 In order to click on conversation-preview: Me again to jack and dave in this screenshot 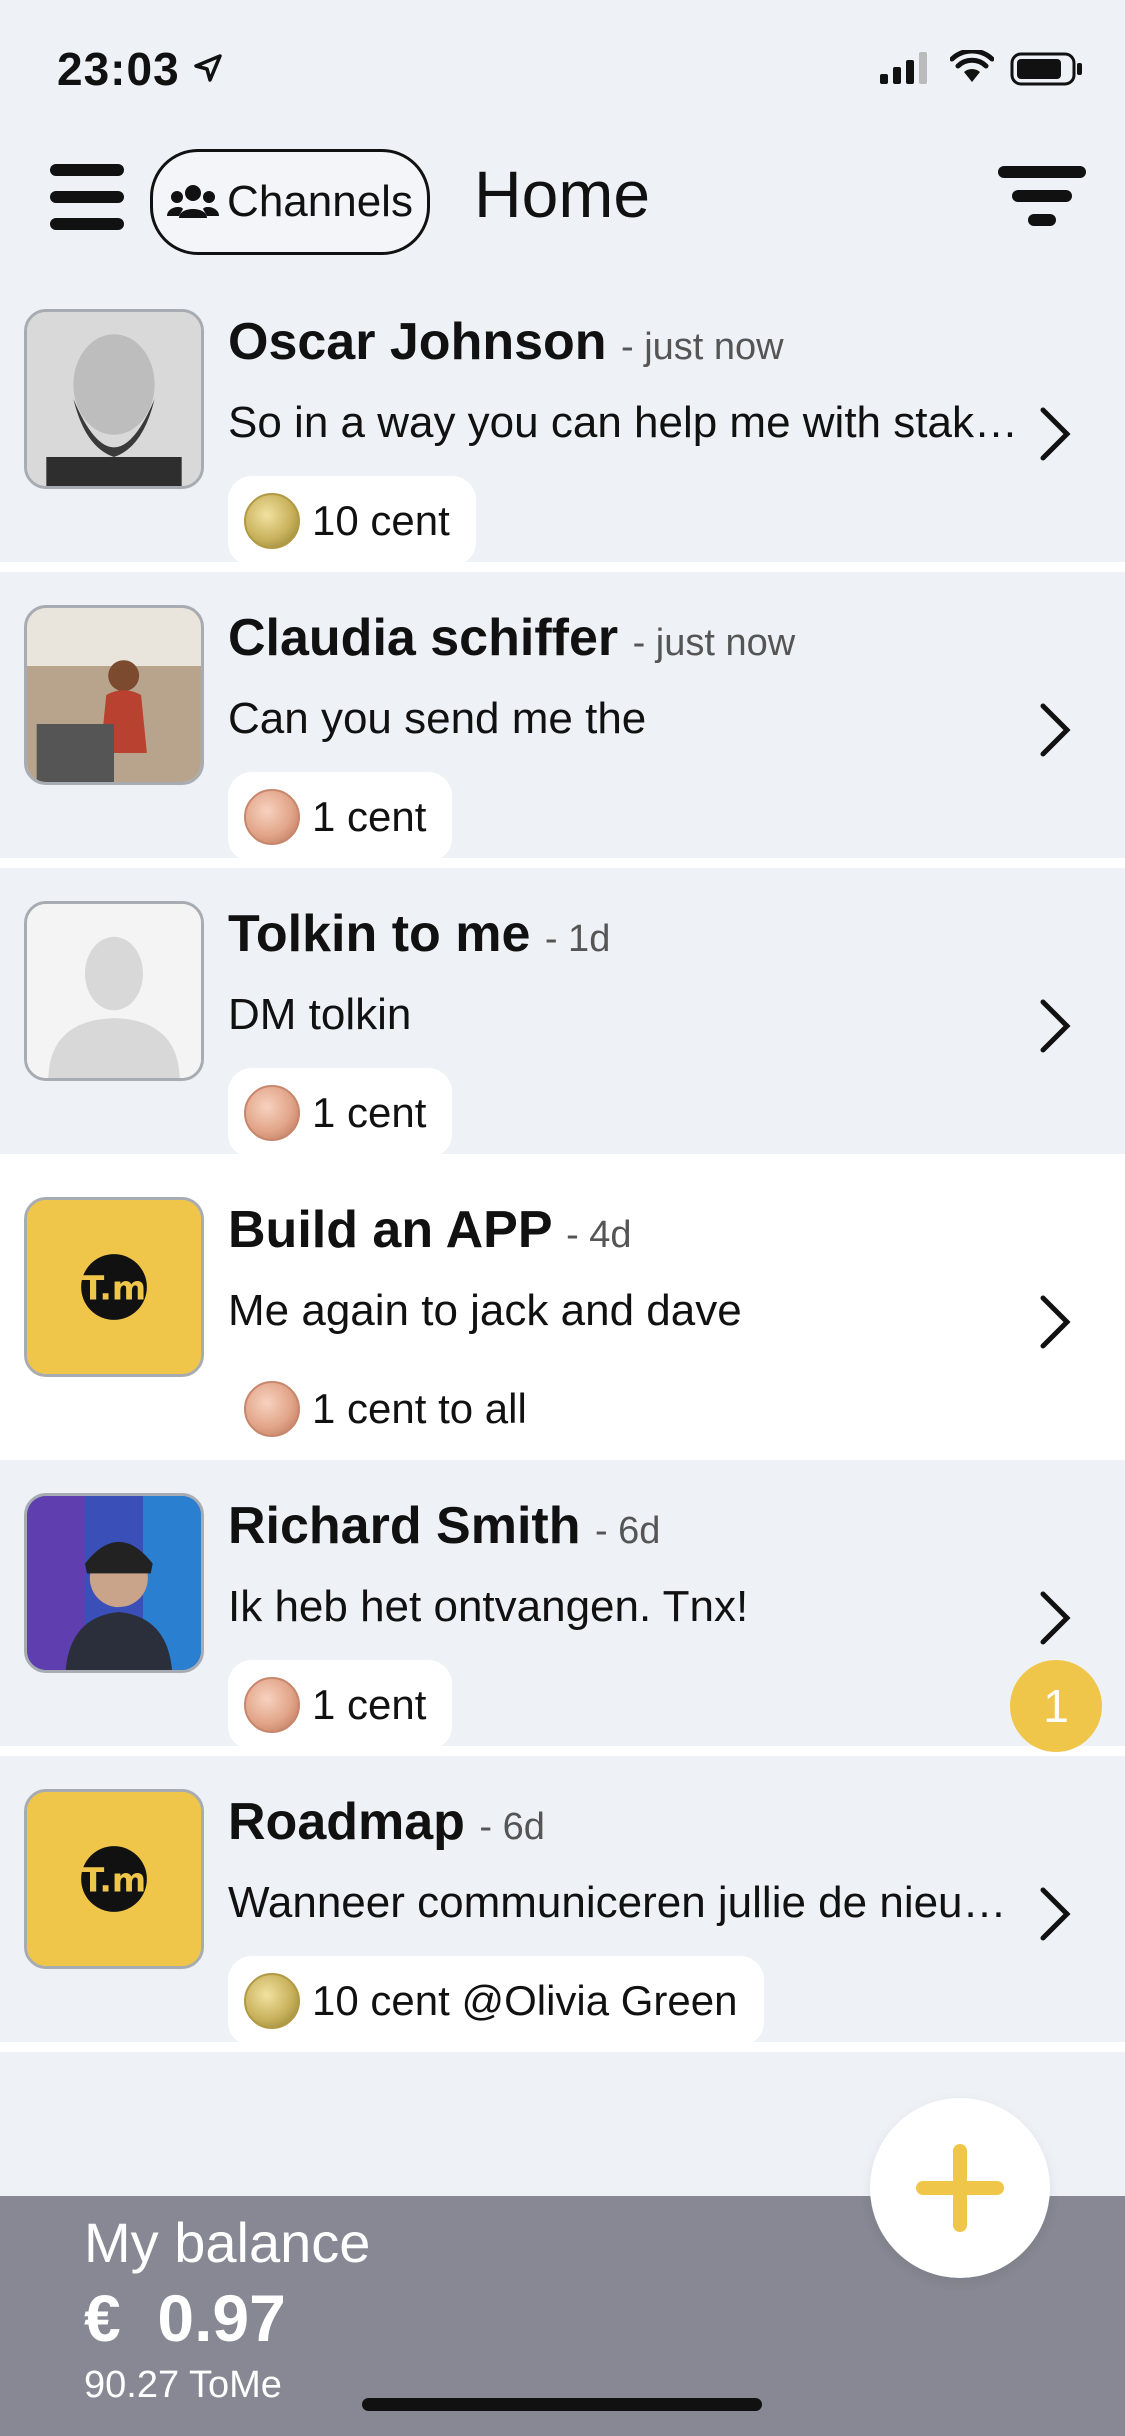, I will do `click(485, 1310)`.